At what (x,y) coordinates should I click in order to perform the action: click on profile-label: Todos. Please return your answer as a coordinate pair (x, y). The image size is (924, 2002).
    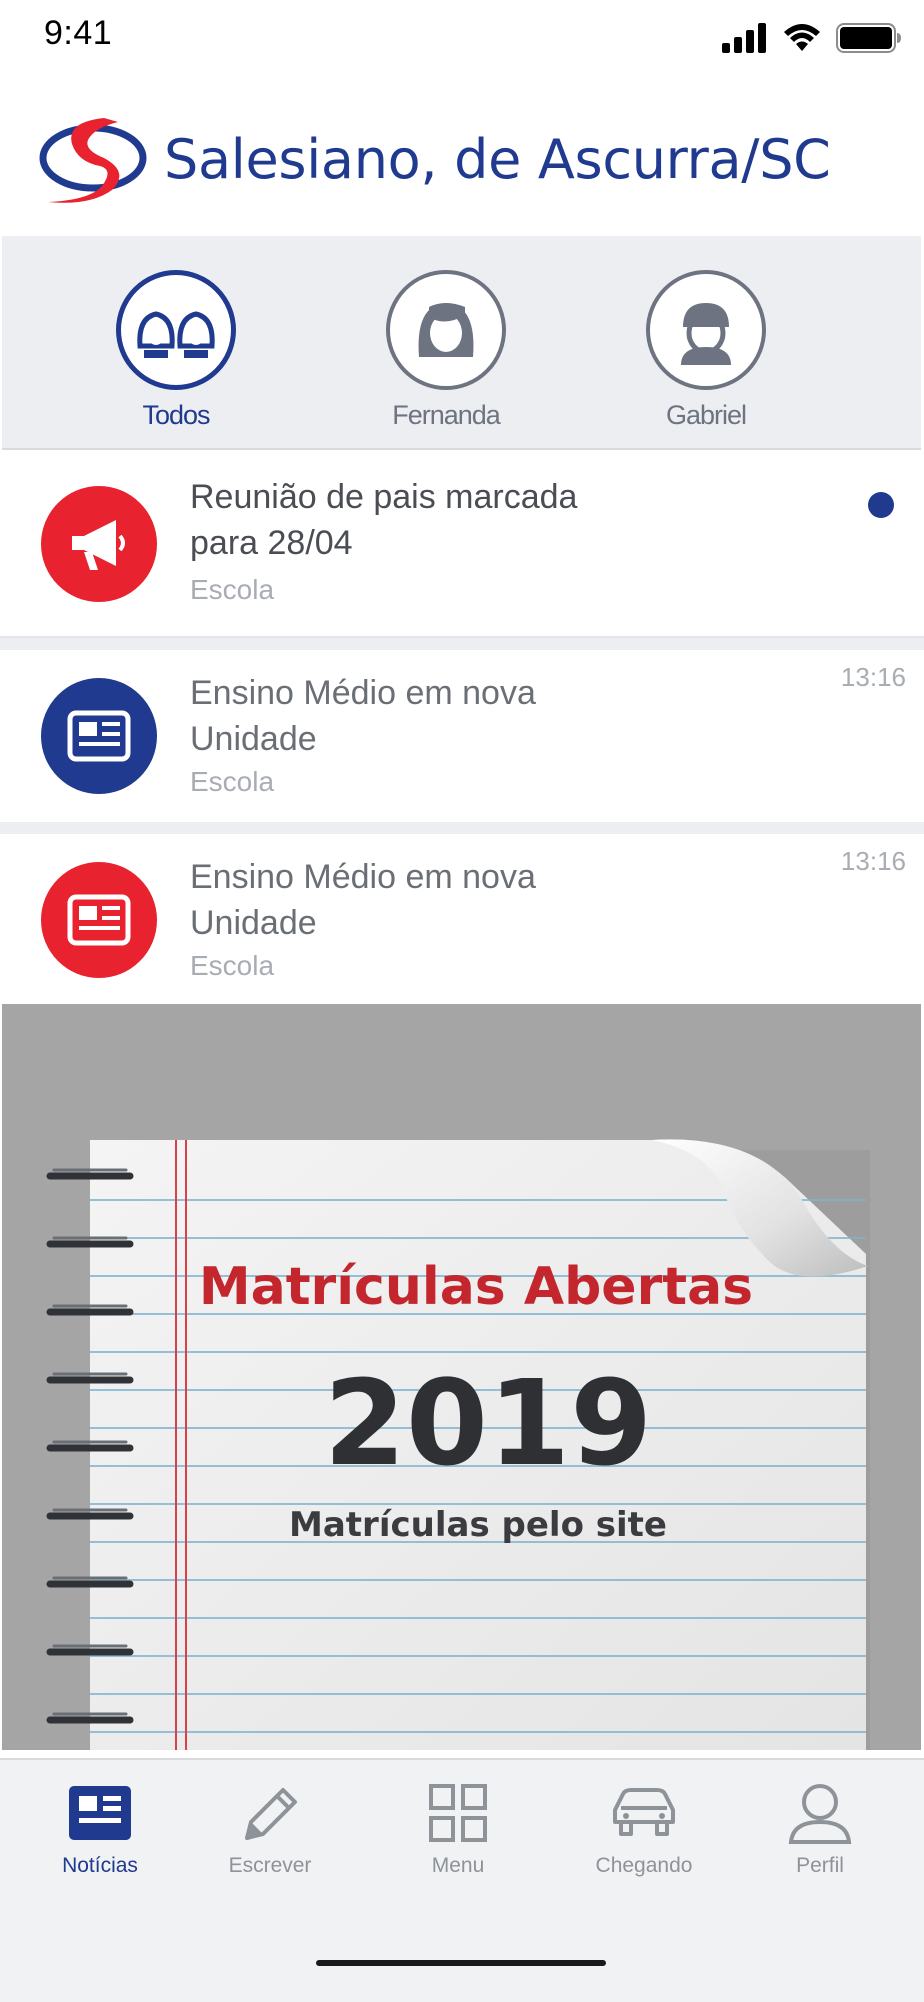
    Looking at the image, I should click on (176, 415).